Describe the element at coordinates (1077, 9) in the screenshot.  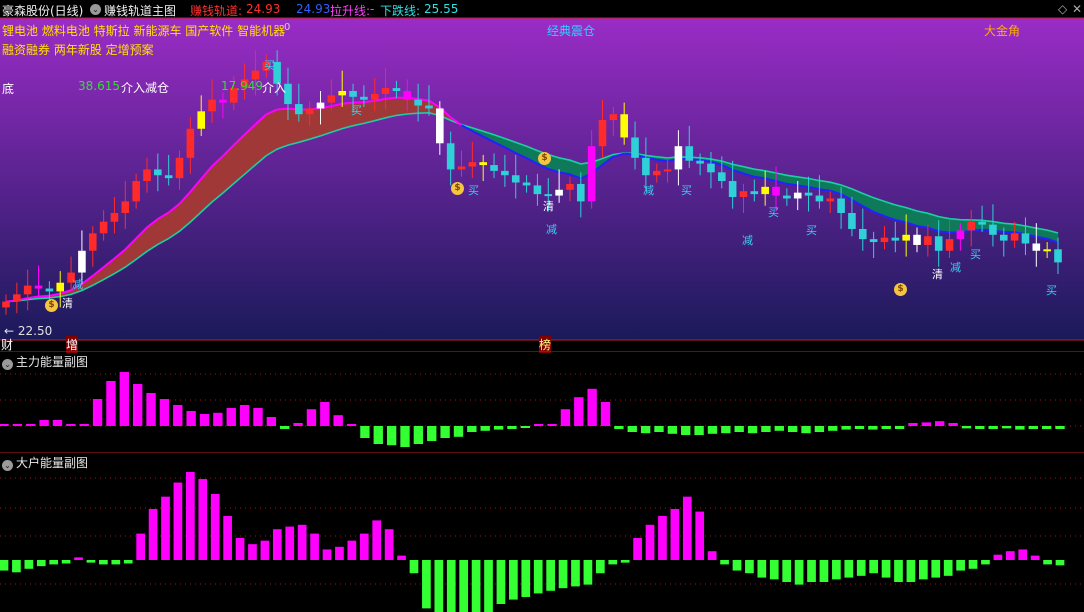
I see `close-icon: ✕` at that location.